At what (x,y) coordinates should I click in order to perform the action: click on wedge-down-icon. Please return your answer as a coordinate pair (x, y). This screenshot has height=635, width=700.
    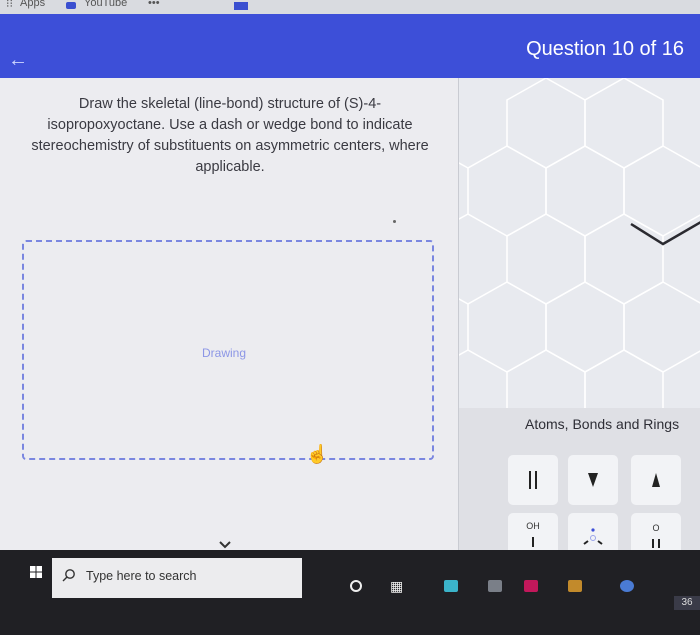
    Looking at the image, I should click on (593, 480).